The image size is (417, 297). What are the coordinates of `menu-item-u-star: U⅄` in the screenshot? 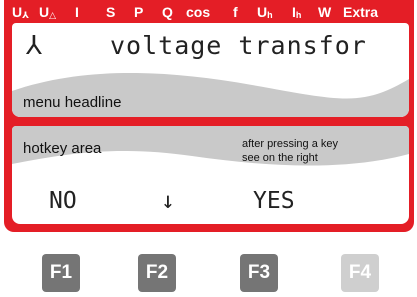 It's located at (20, 13).